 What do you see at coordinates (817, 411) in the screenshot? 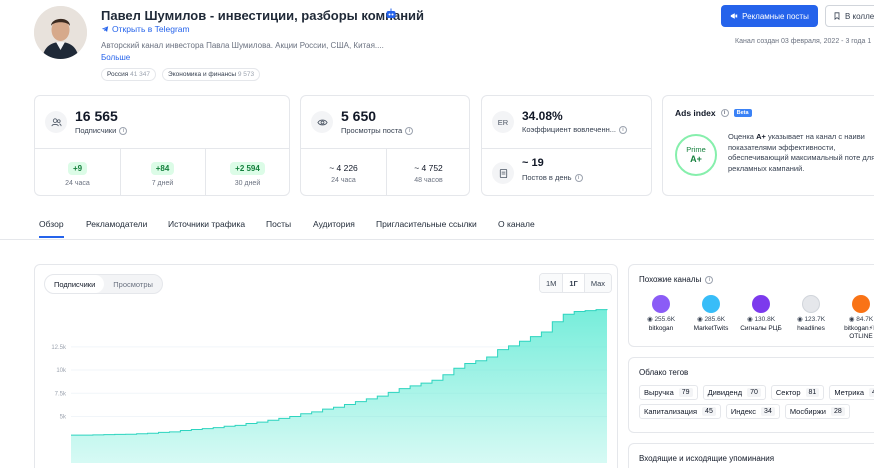
I see `tag-item: Мосбиржи 28` at bounding box center [817, 411].